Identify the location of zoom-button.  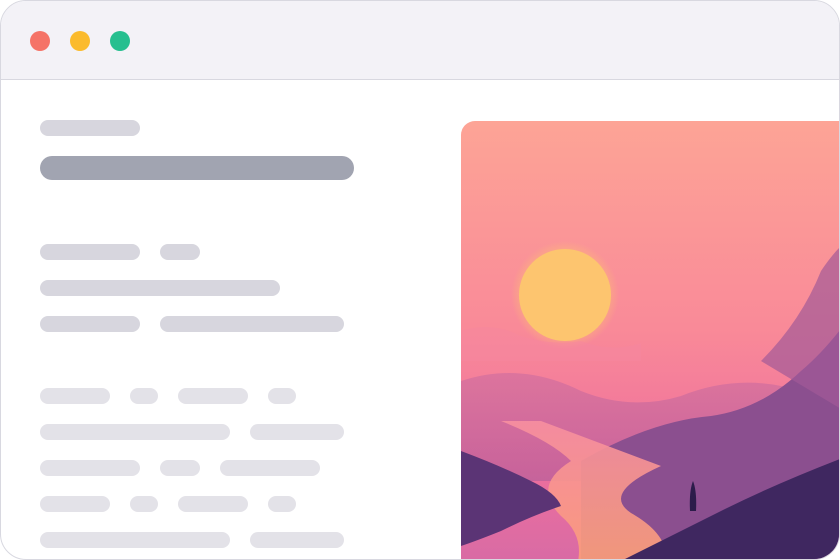
(120, 41).